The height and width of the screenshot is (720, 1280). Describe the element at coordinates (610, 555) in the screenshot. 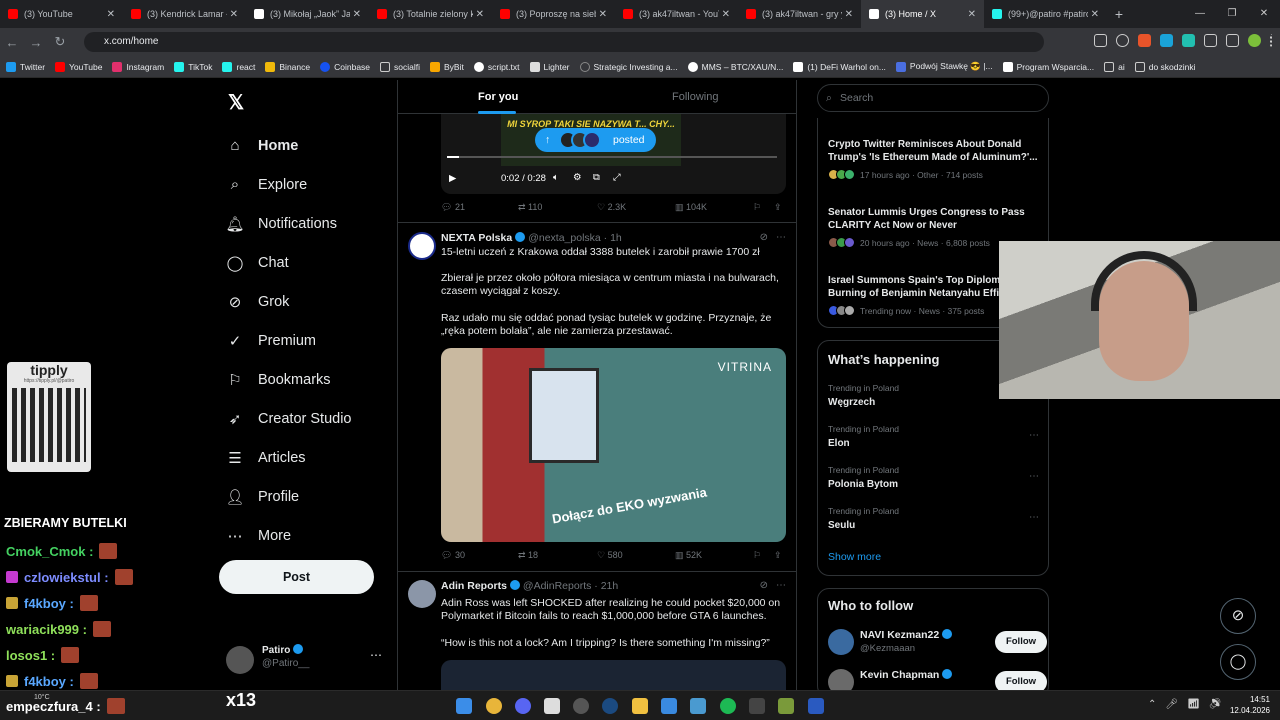

I see `like-button: ♡ 580` at that location.